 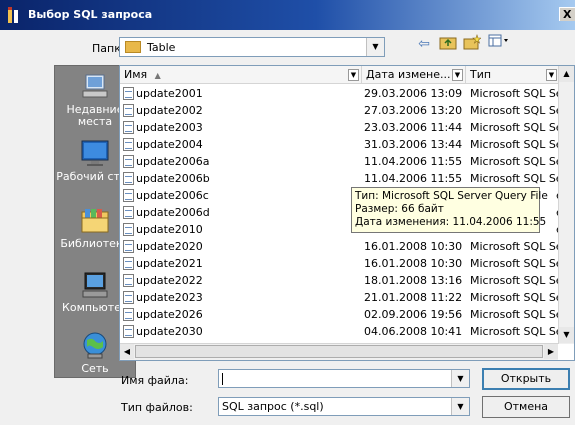 What do you see at coordinates (566, 74) in the screenshot?
I see `scroll-up-icon: ▲` at bounding box center [566, 74].